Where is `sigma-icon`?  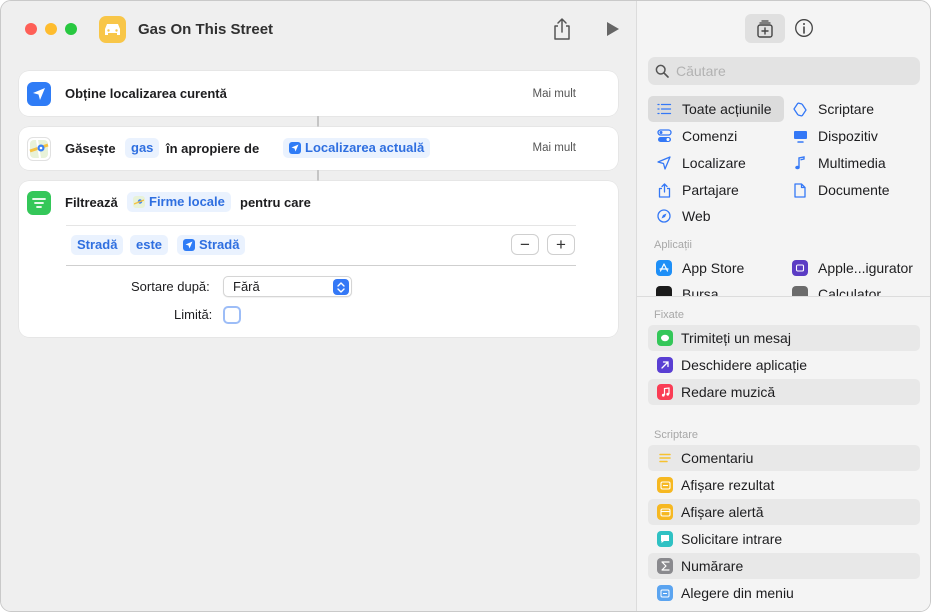
sigma-icon is located at coordinates (665, 566).